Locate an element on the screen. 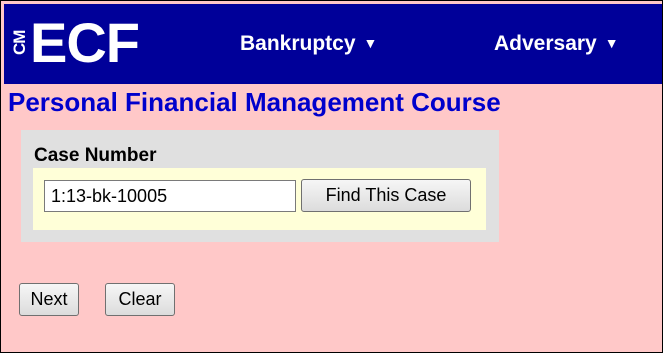 Image resolution: width=663 pixels, height=353 pixels. page-title: Personal Financial Management Course is located at coordinates (254, 102).